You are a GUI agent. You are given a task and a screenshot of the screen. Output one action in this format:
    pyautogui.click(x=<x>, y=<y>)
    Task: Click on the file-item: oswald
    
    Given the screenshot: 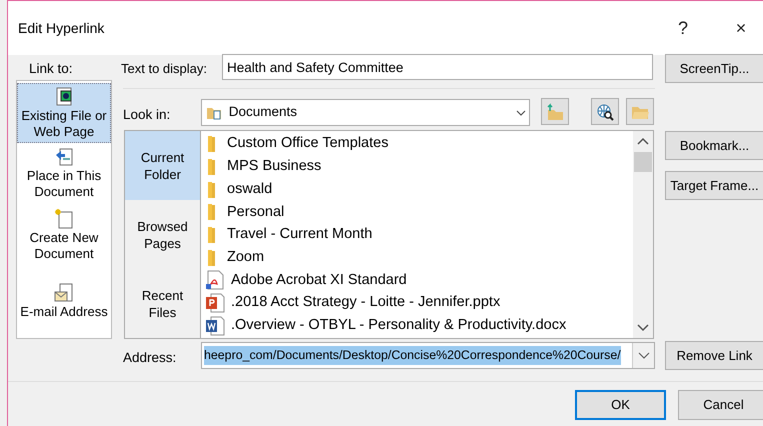 What is the action you would take?
    pyautogui.click(x=249, y=189)
    